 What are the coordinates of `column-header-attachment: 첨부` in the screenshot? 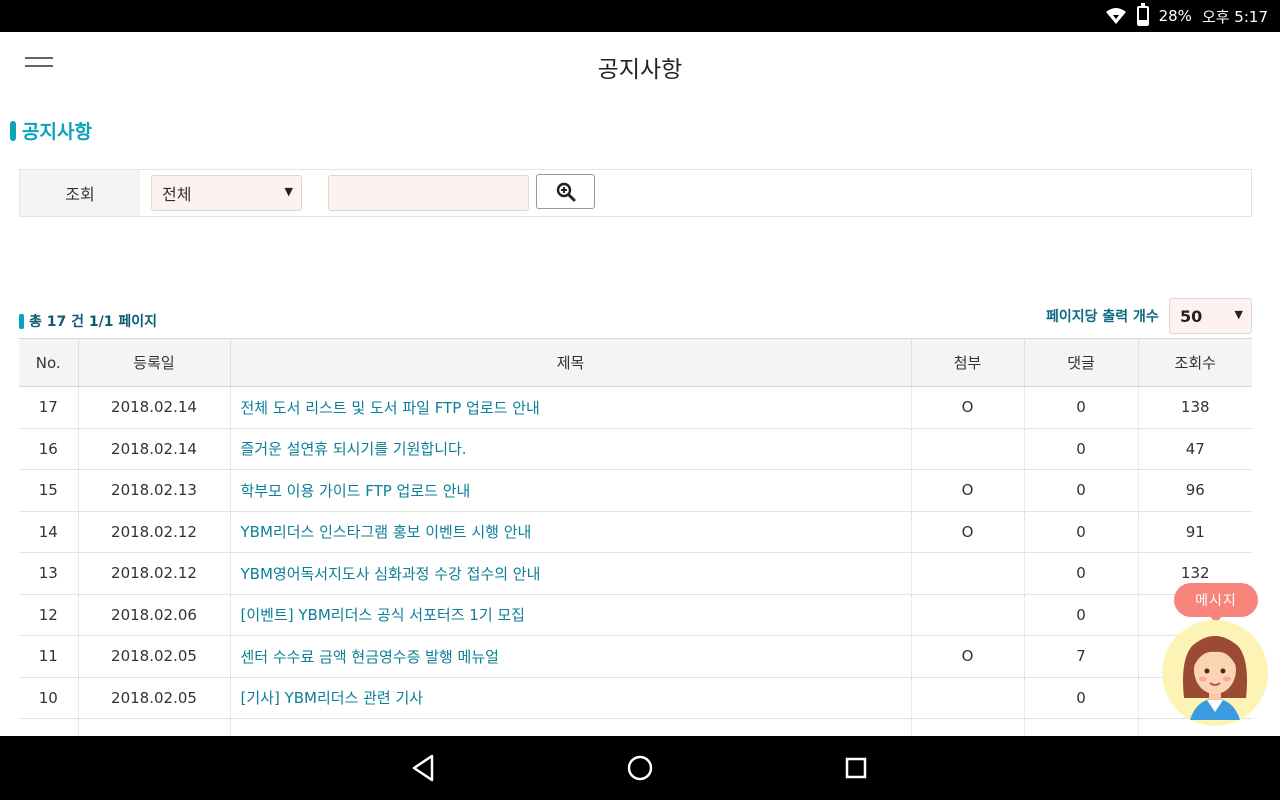 It's located at (968, 362).